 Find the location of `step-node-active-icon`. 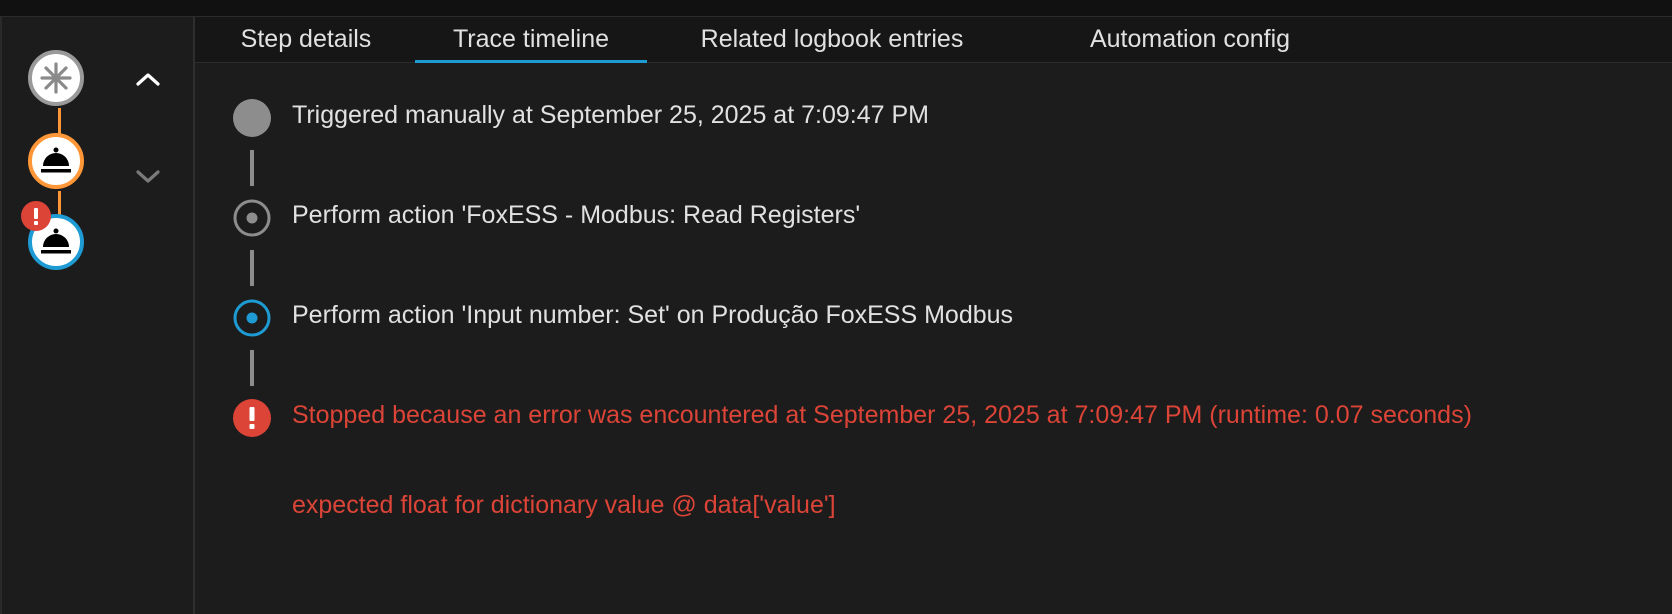

step-node-active-icon is located at coordinates (252, 318).